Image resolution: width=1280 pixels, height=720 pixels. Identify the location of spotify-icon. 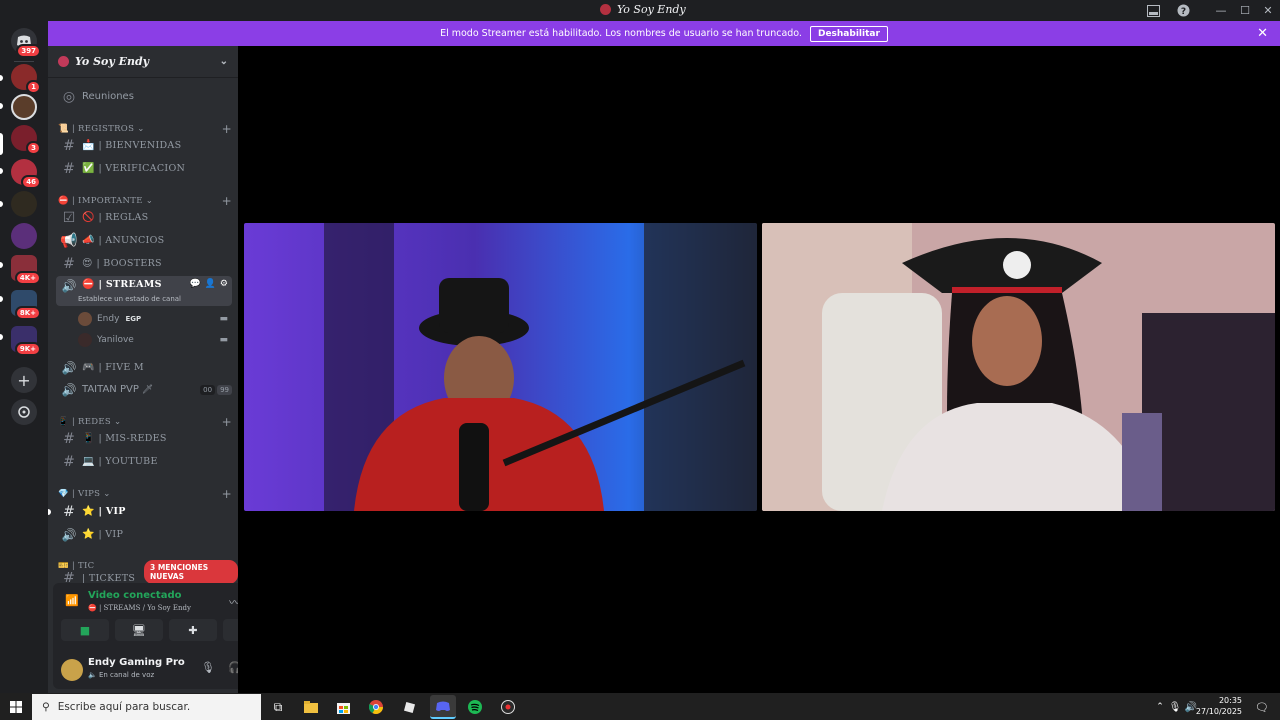
(475, 707).